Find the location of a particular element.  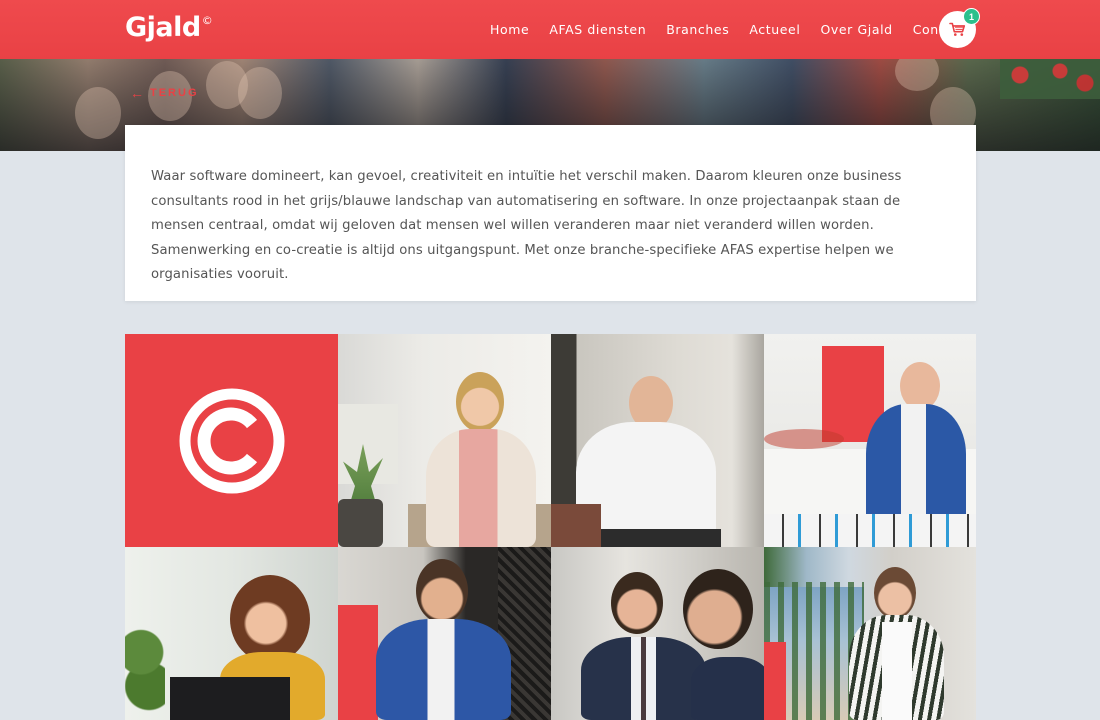

nav-afas-diensten: AFAS diensten is located at coordinates (597, 29).